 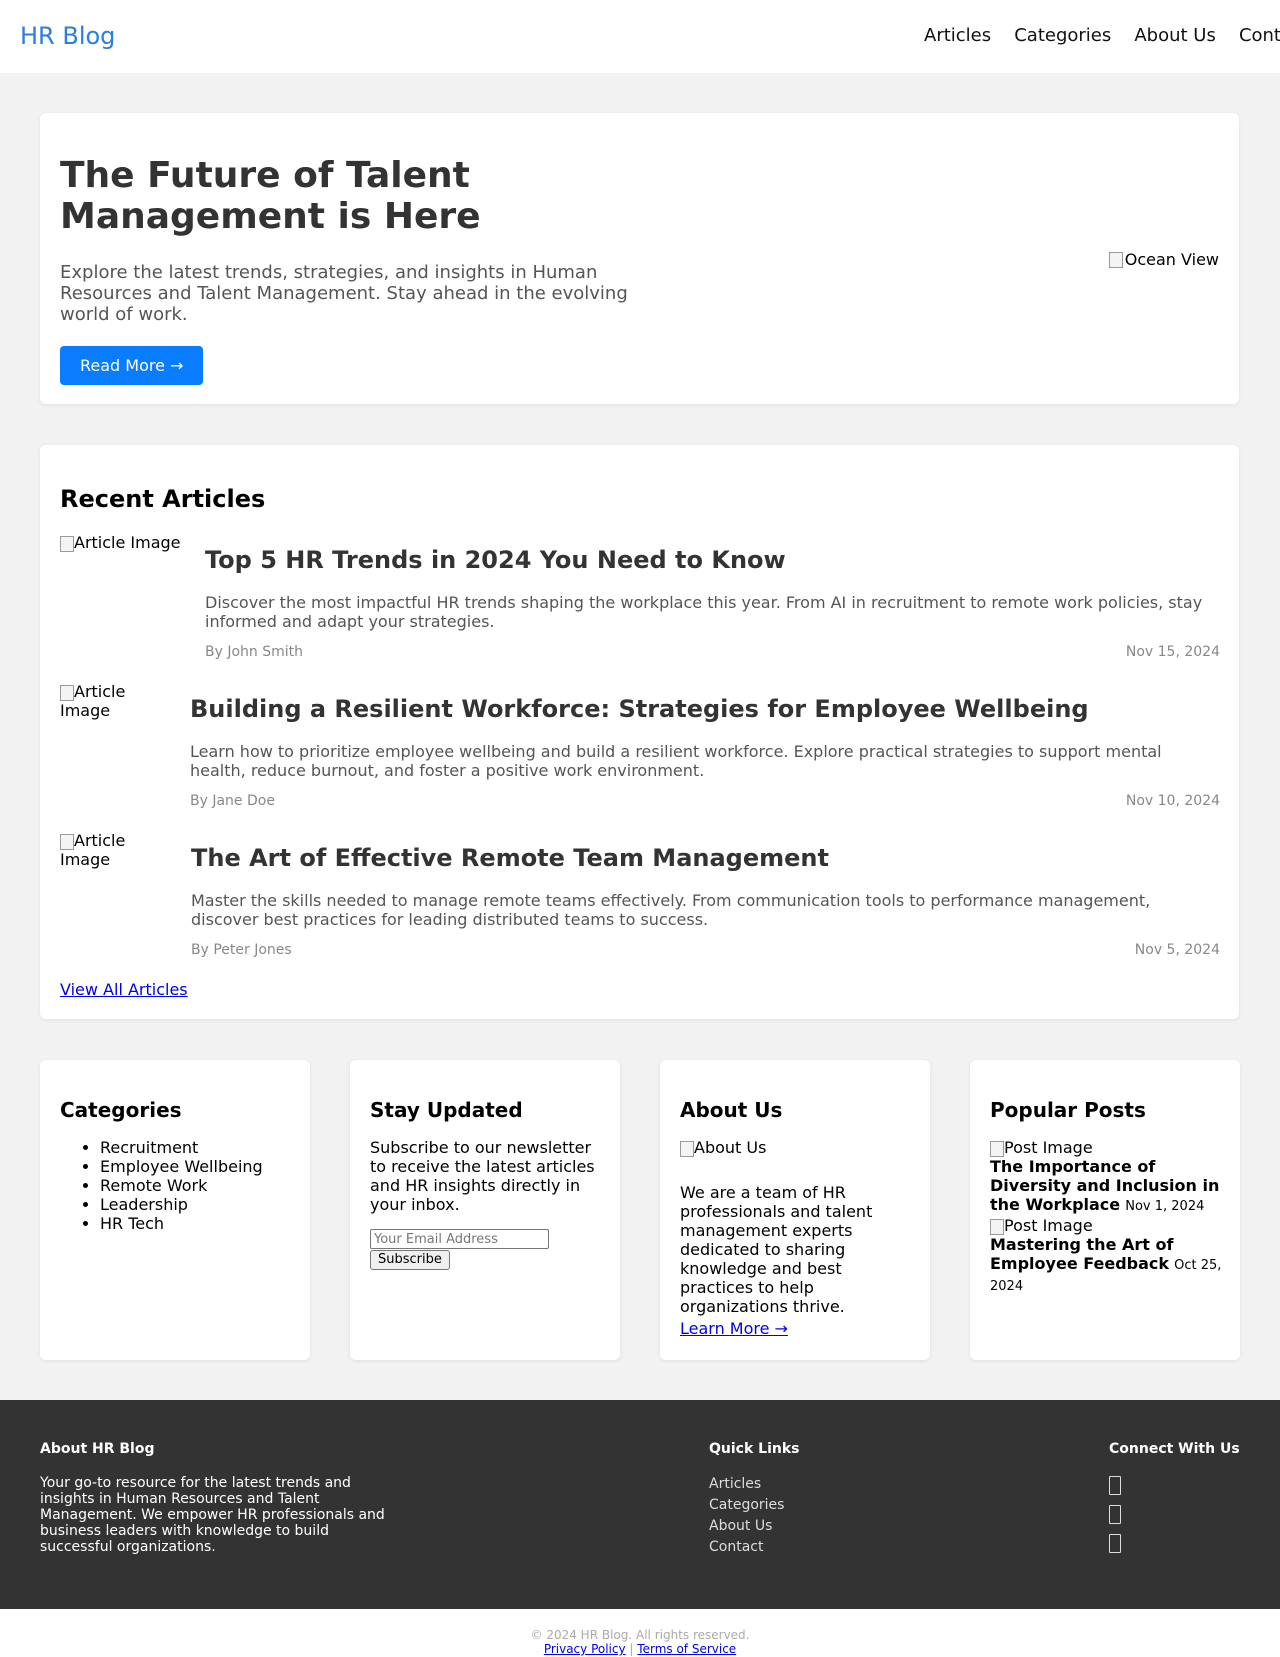 I want to click on copyright-text: © 2024 HR Blog. All rights reserved., so click(x=640, y=1635).